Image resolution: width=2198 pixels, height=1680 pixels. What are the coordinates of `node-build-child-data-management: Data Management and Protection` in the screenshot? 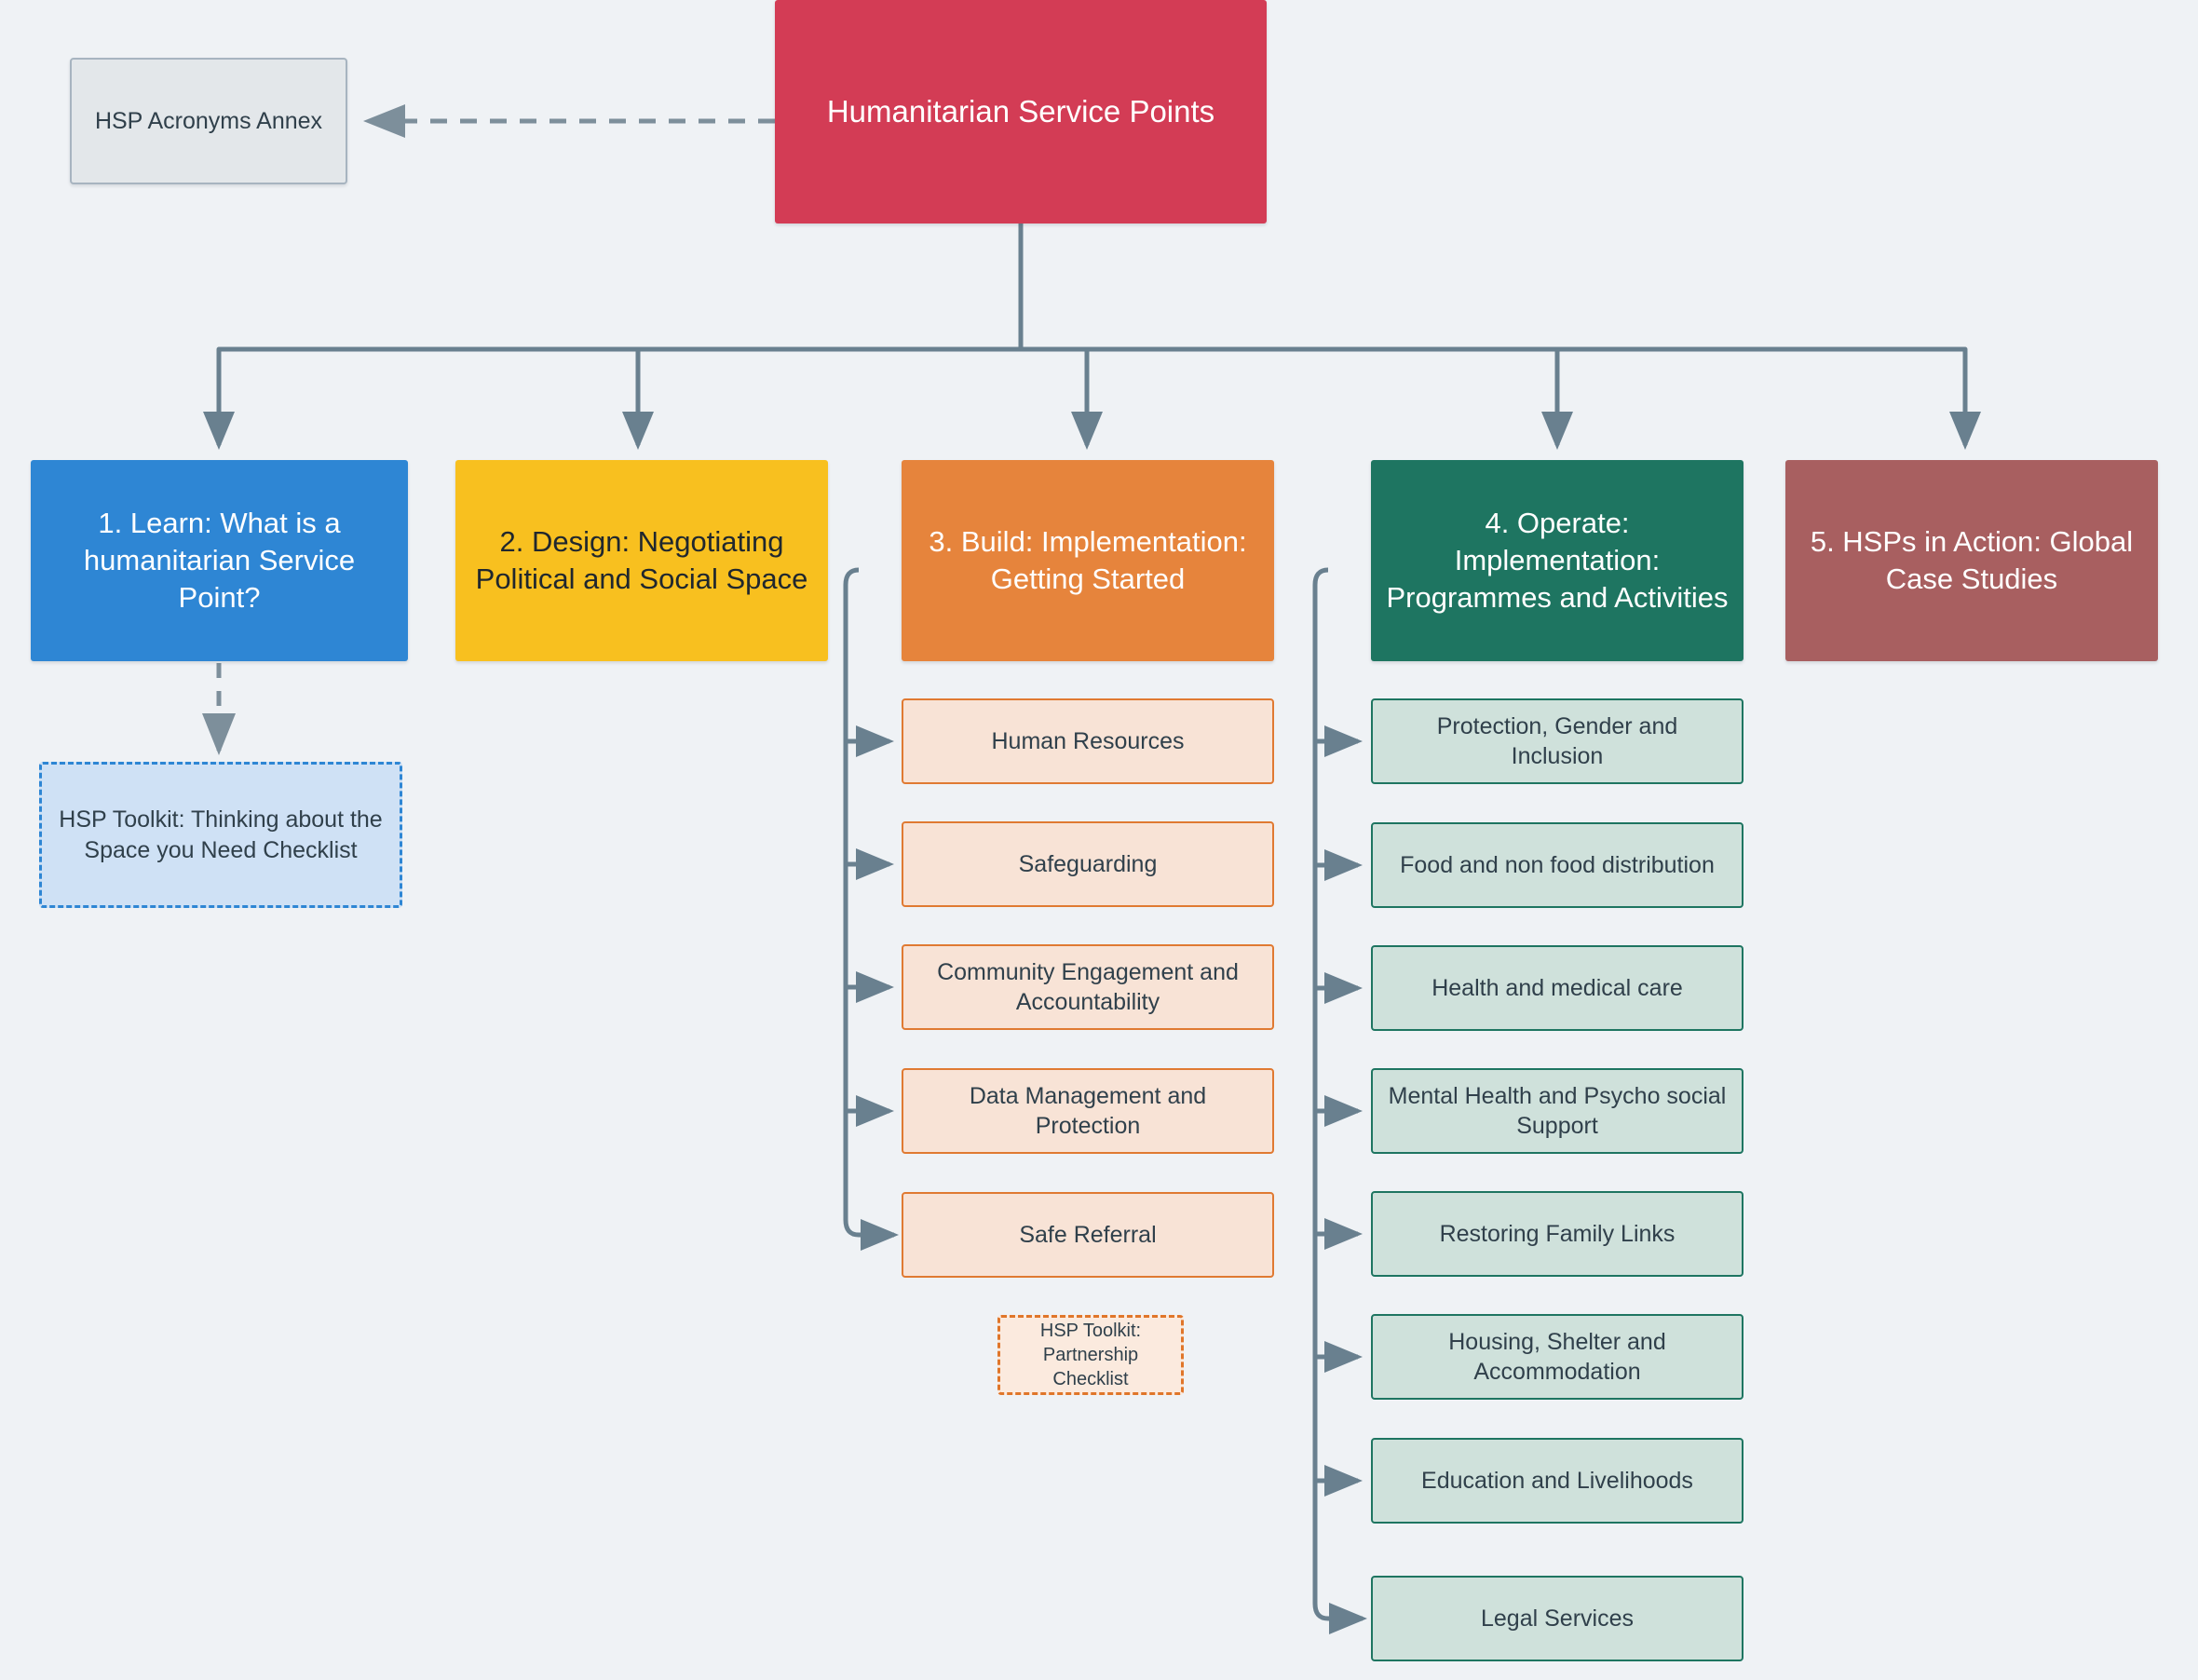 It's located at (1088, 1111).